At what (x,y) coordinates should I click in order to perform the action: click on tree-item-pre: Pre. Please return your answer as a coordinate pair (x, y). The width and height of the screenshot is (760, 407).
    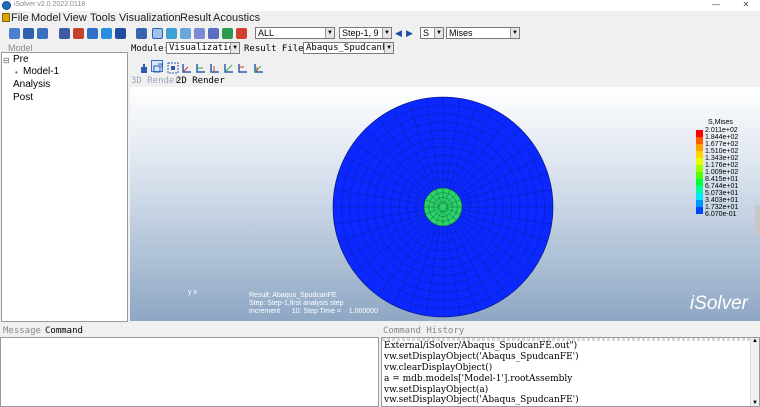
    Looking at the image, I should click on (21, 59).